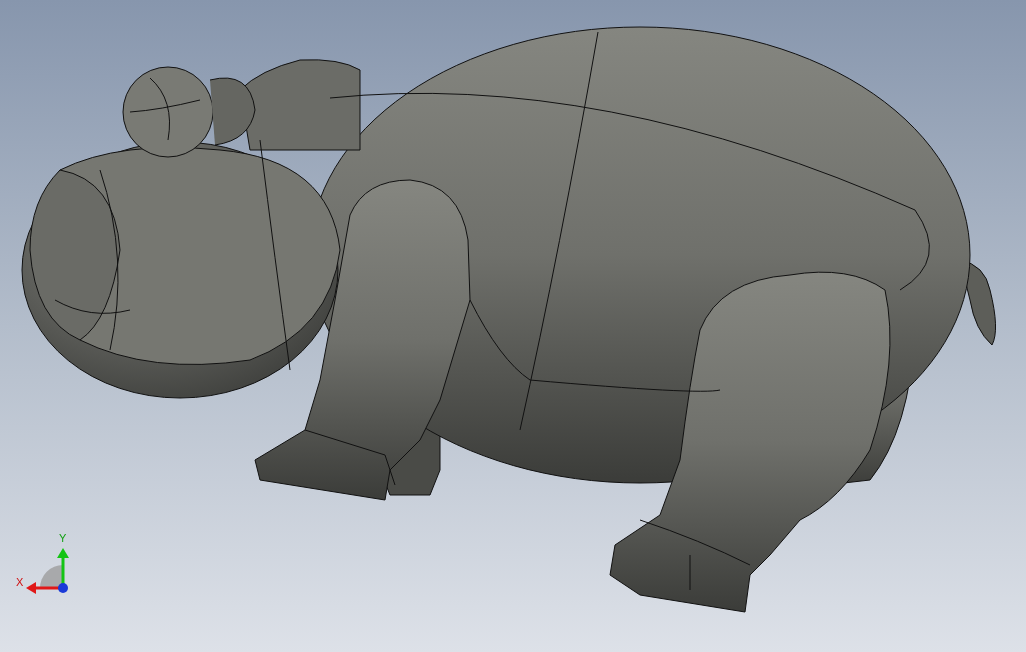 The image size is (1026, 652). Describe the element at coordinates (47, 571) in the screenshot. I see `axis-triad-icon` at that location.